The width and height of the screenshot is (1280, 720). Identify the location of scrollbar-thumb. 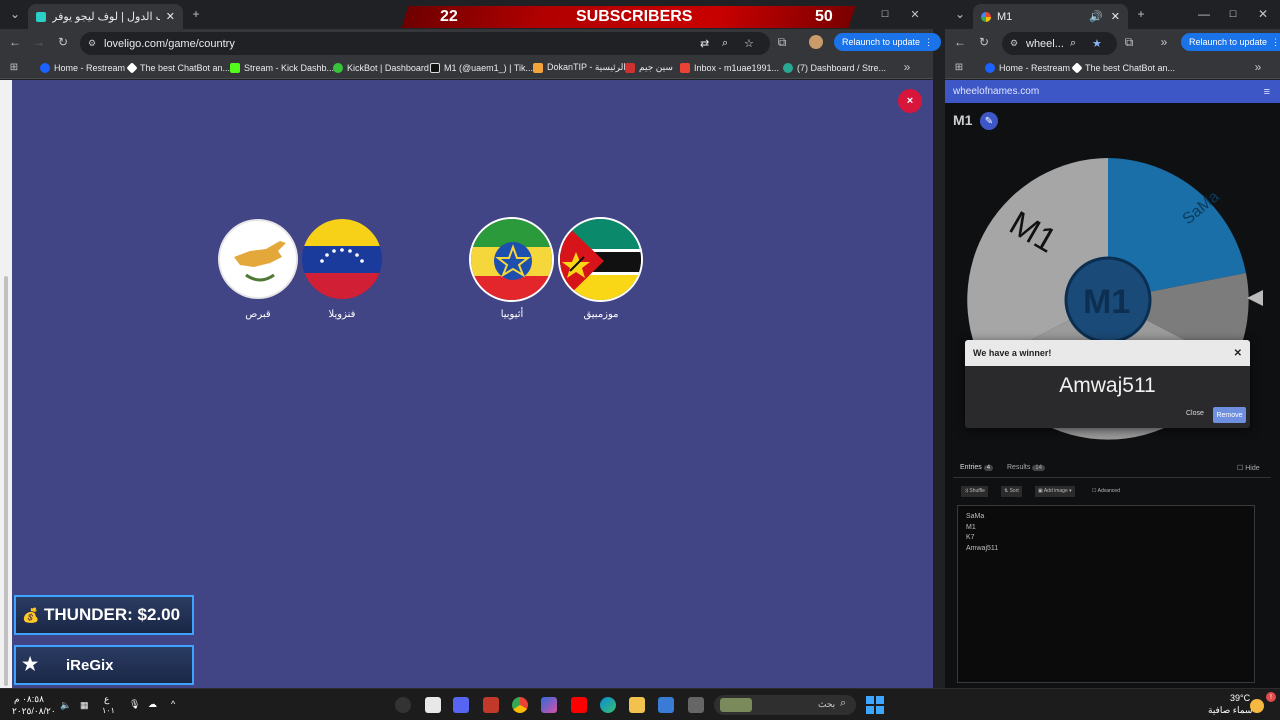
(6, 481).